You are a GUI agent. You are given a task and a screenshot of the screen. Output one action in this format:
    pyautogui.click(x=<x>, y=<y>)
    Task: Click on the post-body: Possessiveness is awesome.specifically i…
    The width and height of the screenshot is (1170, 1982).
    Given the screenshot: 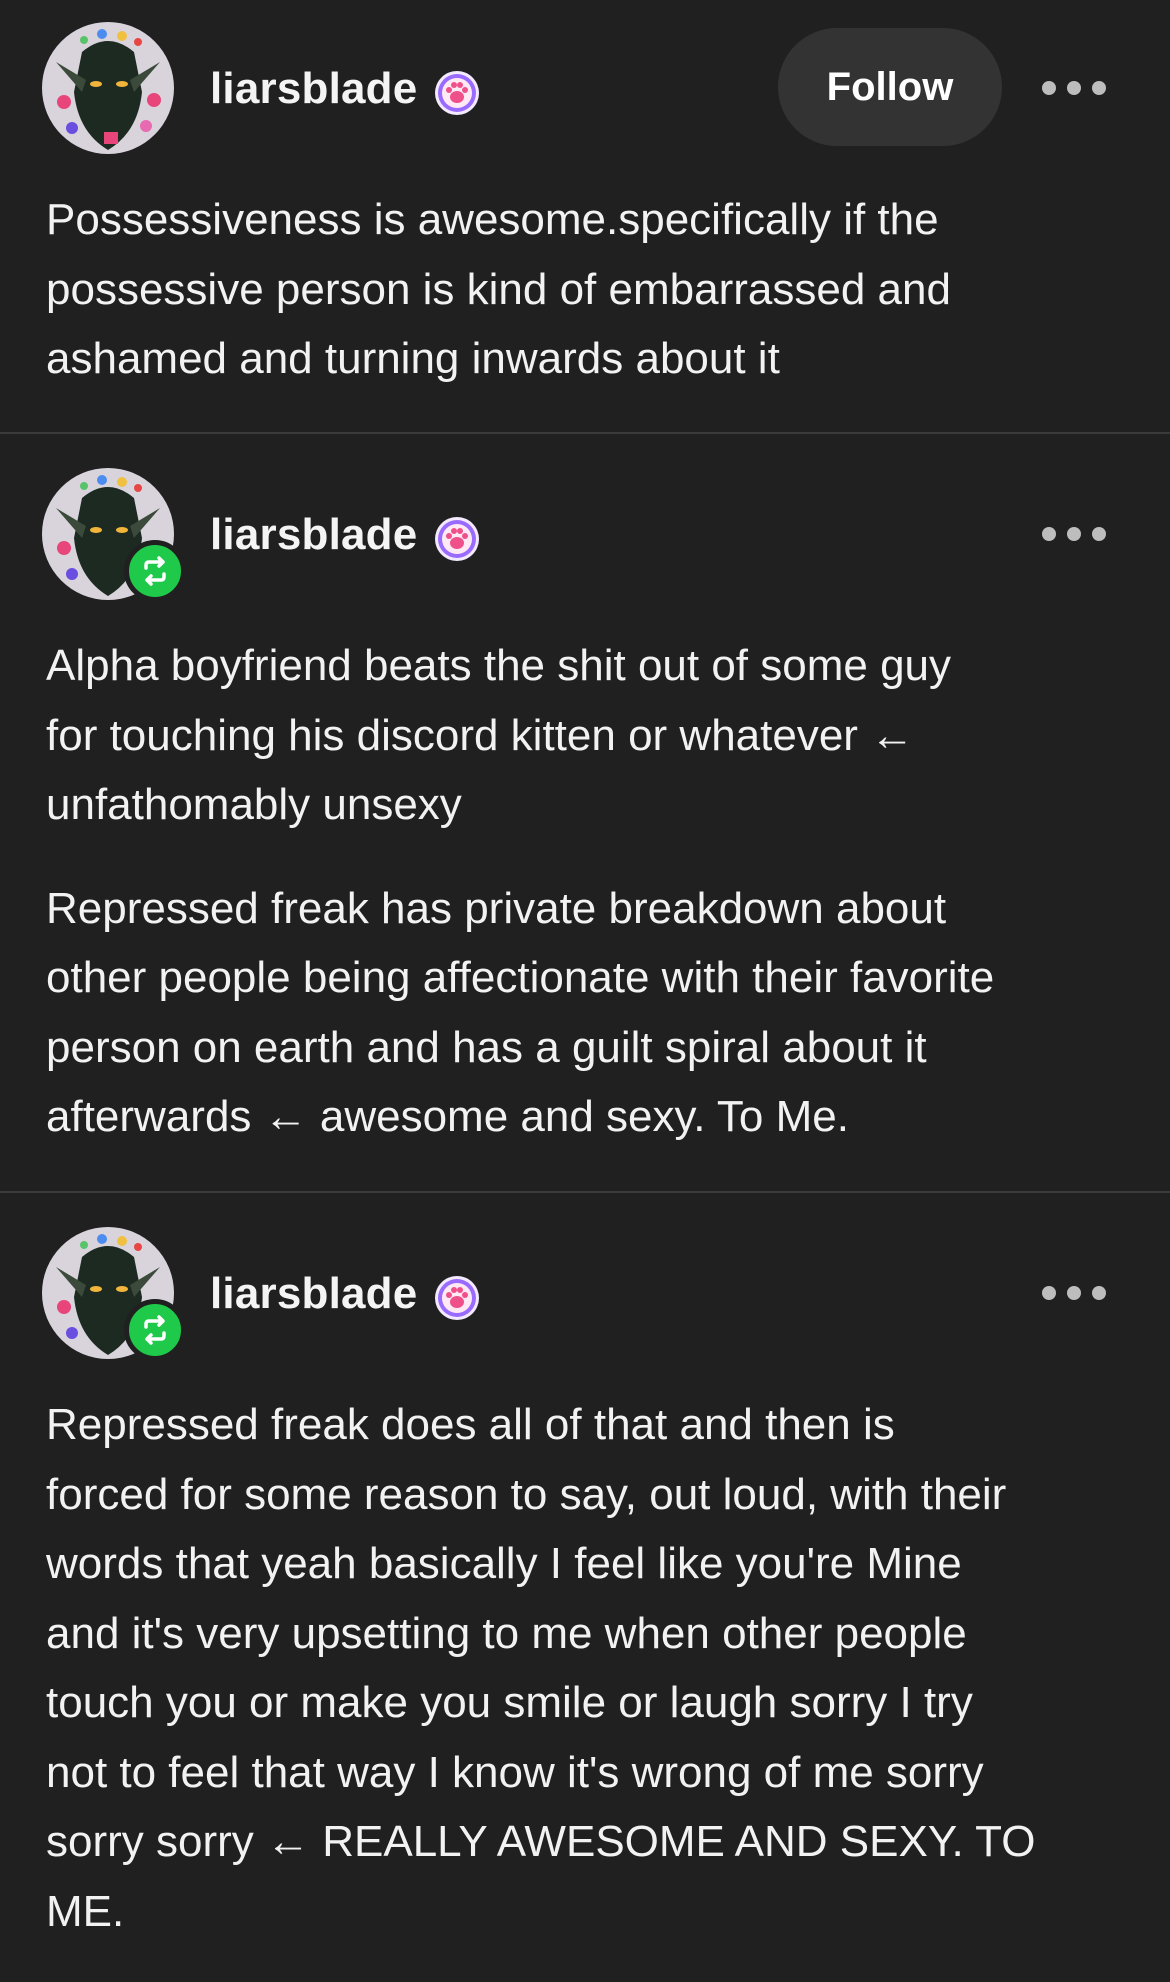 What is the action you would take?
    pyautogui.click(x=591, y=289)
    